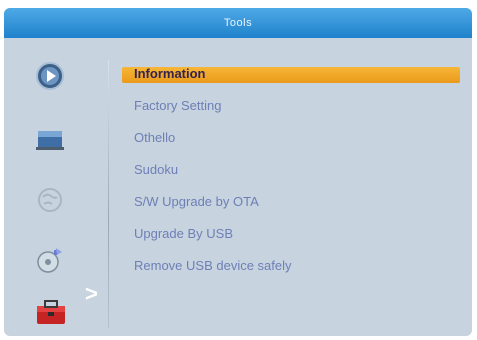 The width and height of the screenshot is (477, 340). Describe the element at coordinates (178, 105) in the screenshot. I see `menu-item-label: Factory Setting` at that location.